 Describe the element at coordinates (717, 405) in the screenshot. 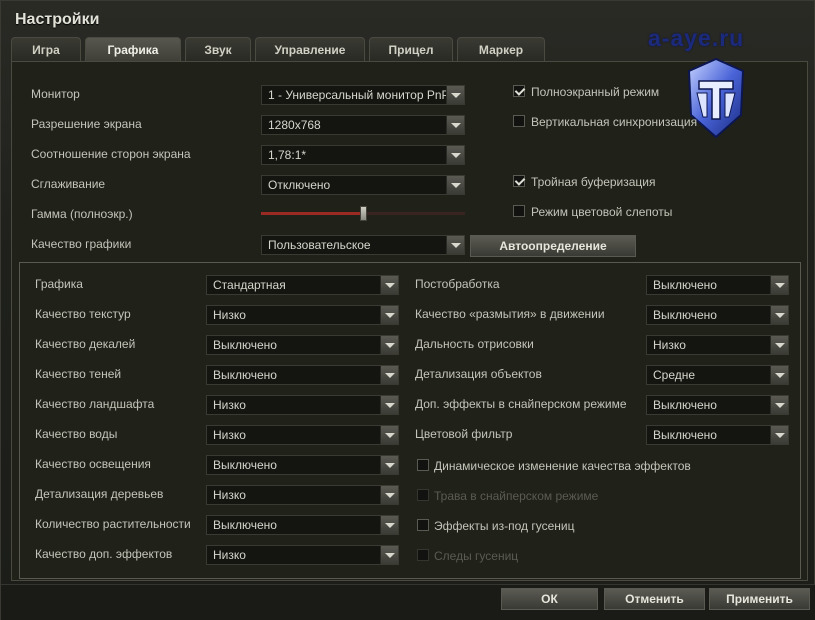

I see `adv-select-sniper-effects: Выключено` at that location.